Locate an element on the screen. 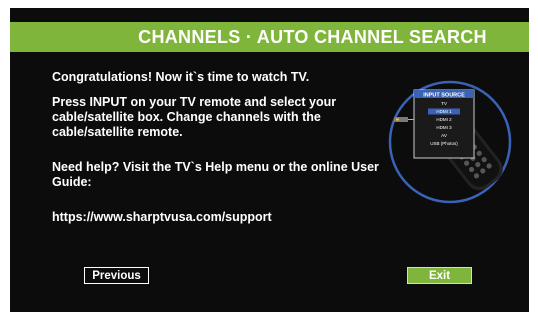 Image resolution: width=538 pixels, height=319 pixels. menu-item-hdmi3: HDMI 3 is located at coordinates (444, 127).